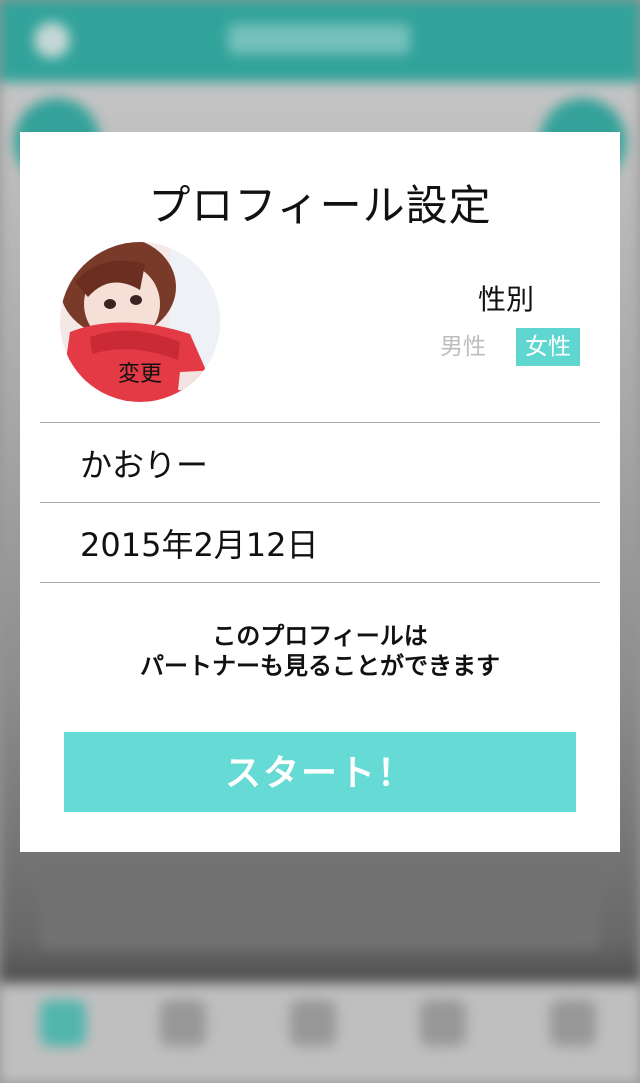 This screenshot has height=1083, width=640. What do you see at coordinates (320, 205) in the screenshot?
I see `dialog-title: プロフィール設定` at bounding box center [320, 205].